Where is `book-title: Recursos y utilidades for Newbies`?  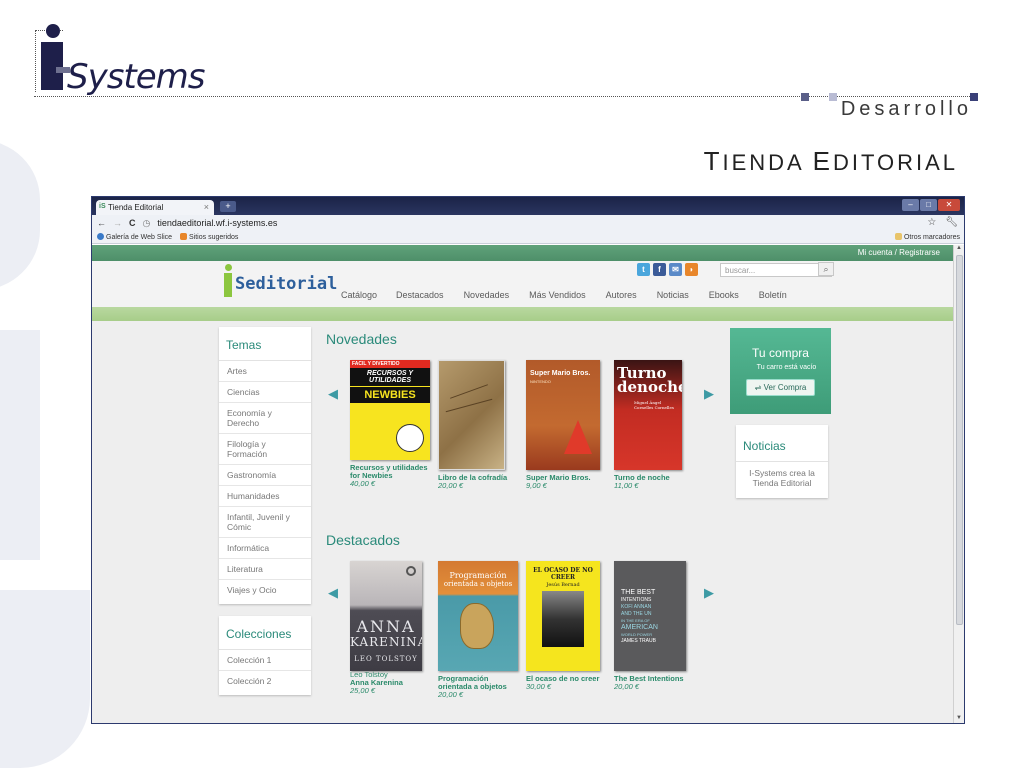 book-title: Recursos y utilidades for Newbies is located at coordinates (390, 472).